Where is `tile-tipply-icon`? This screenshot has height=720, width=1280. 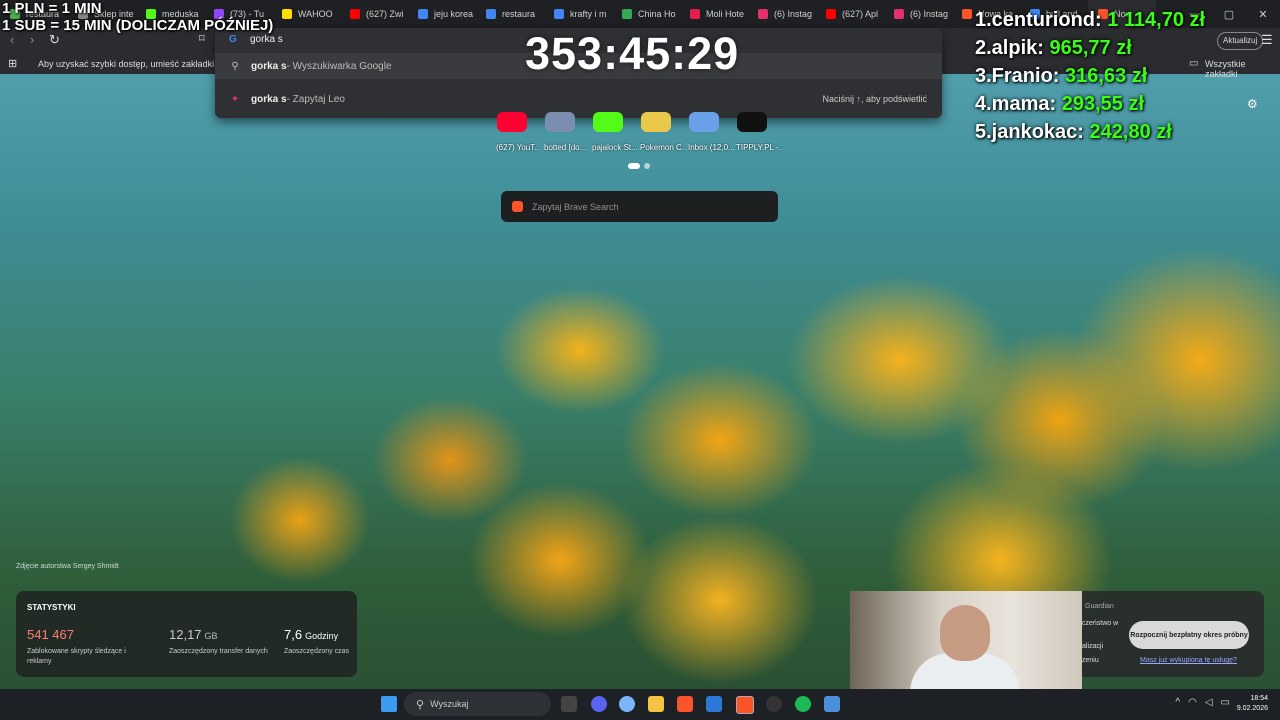
tile-tipply-icon is located at coordinates (752, 122).